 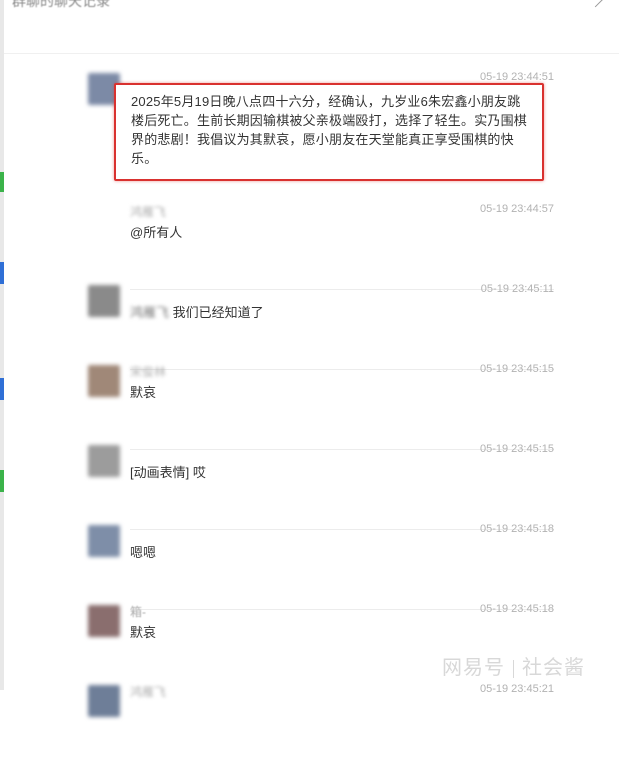 I want to click on message-content: [动画表情] 哎, so click(x=168, y=472).